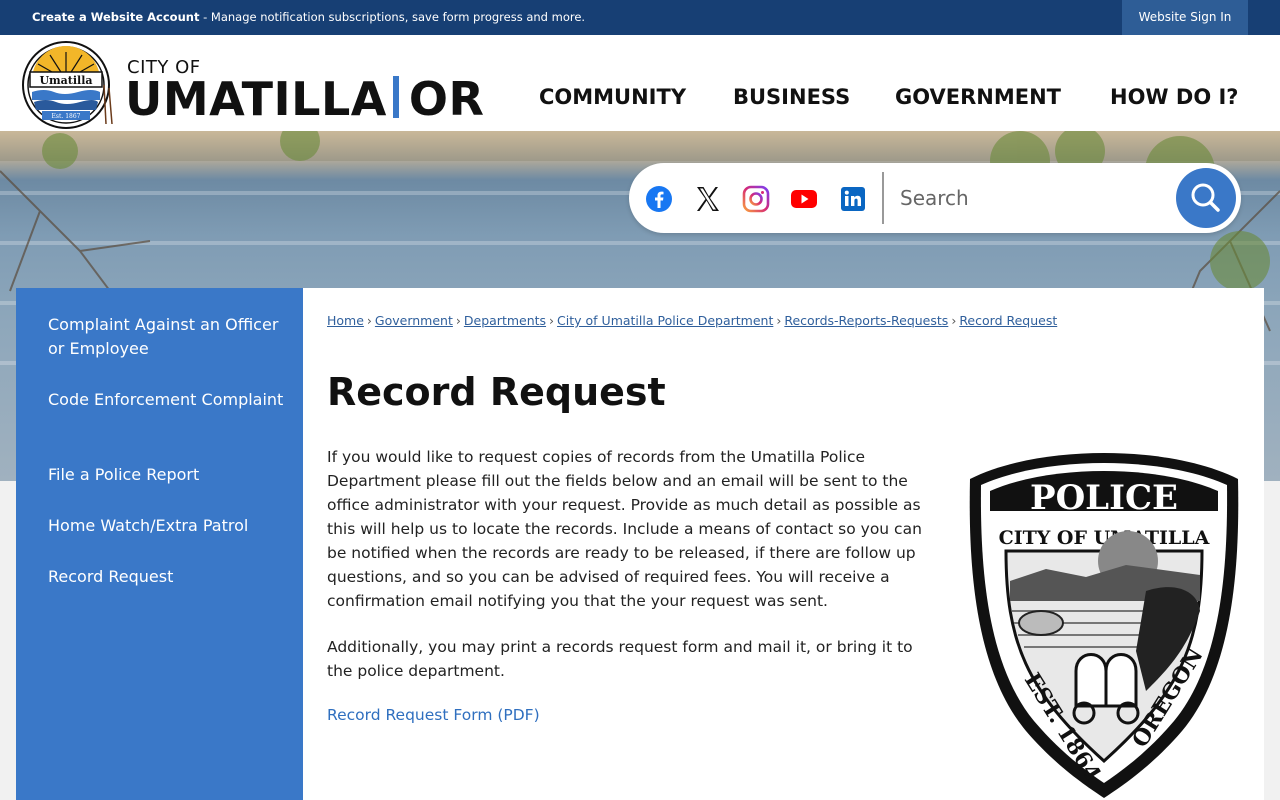 The width and height of the screenshot is (1280, 800). Describe the element at coordinates (446, 99) in the screenshot. I see `state-name: OR` at that location.